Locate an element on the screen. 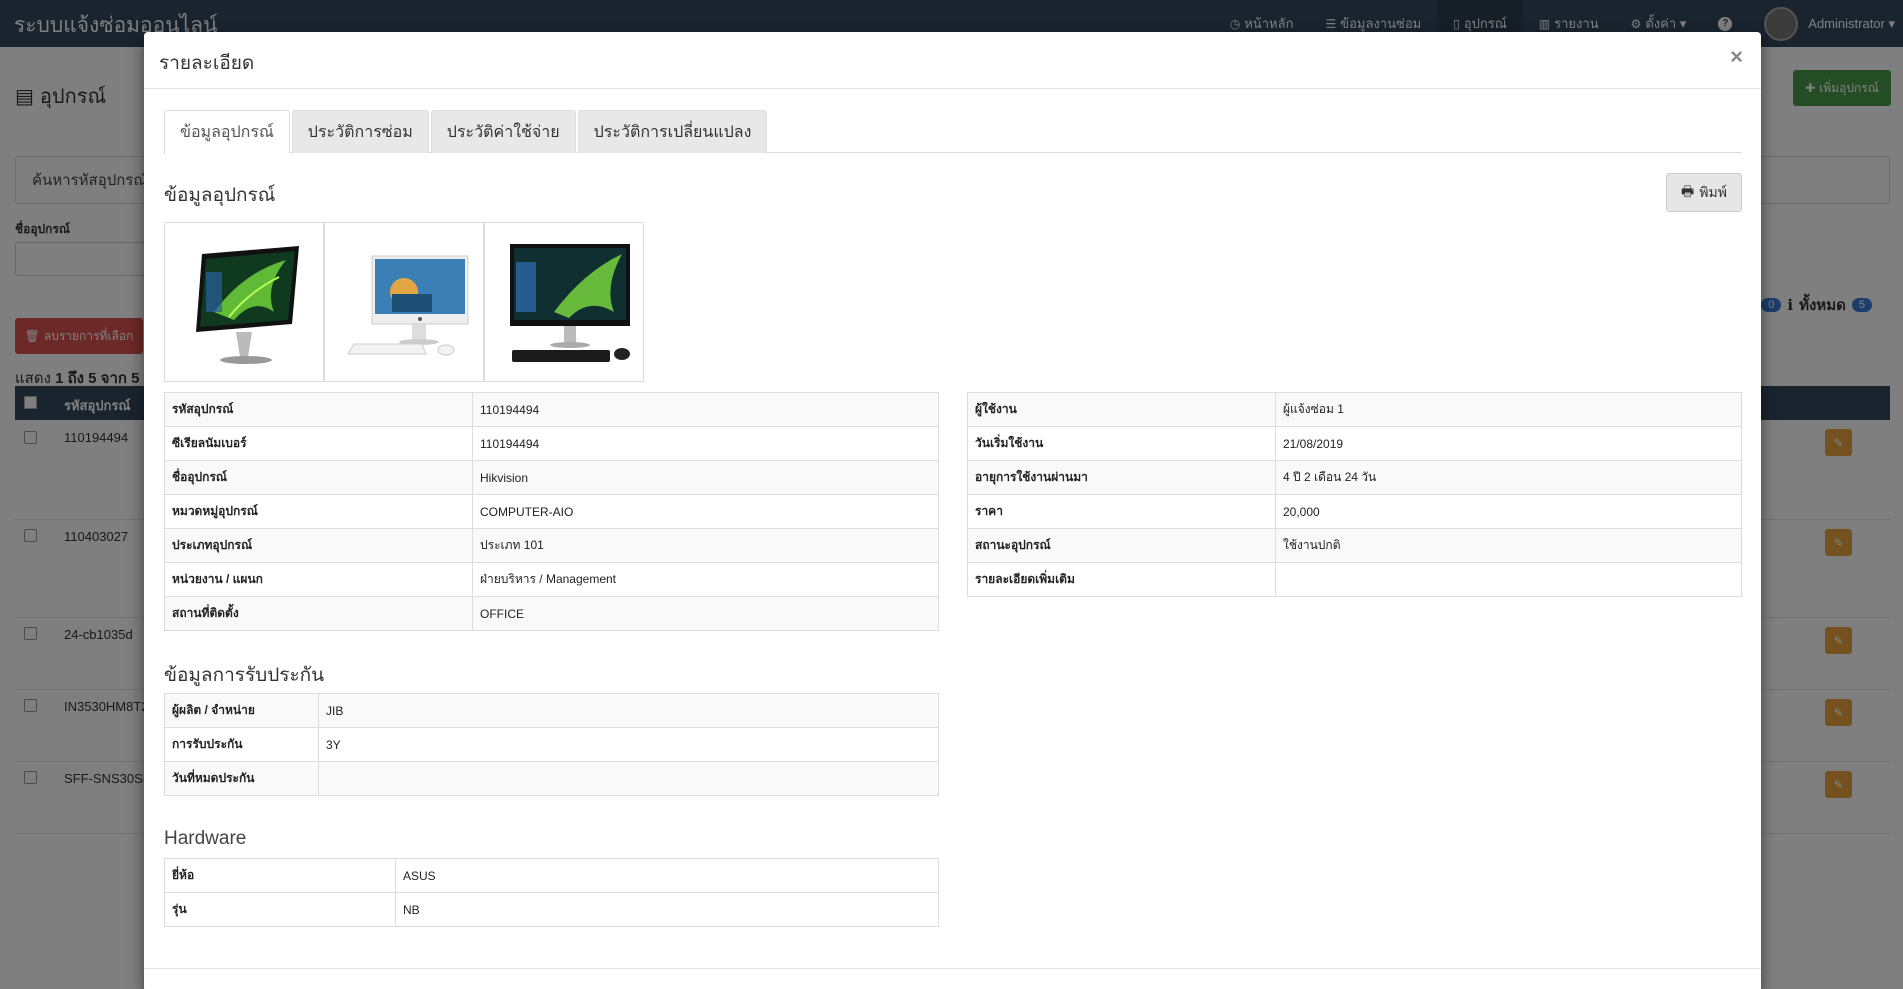 Image resolution: width=1903 pixels, height=989 pixels. info-key: ประเภทอุปกรณ์ is located at coordinates (318, 545).